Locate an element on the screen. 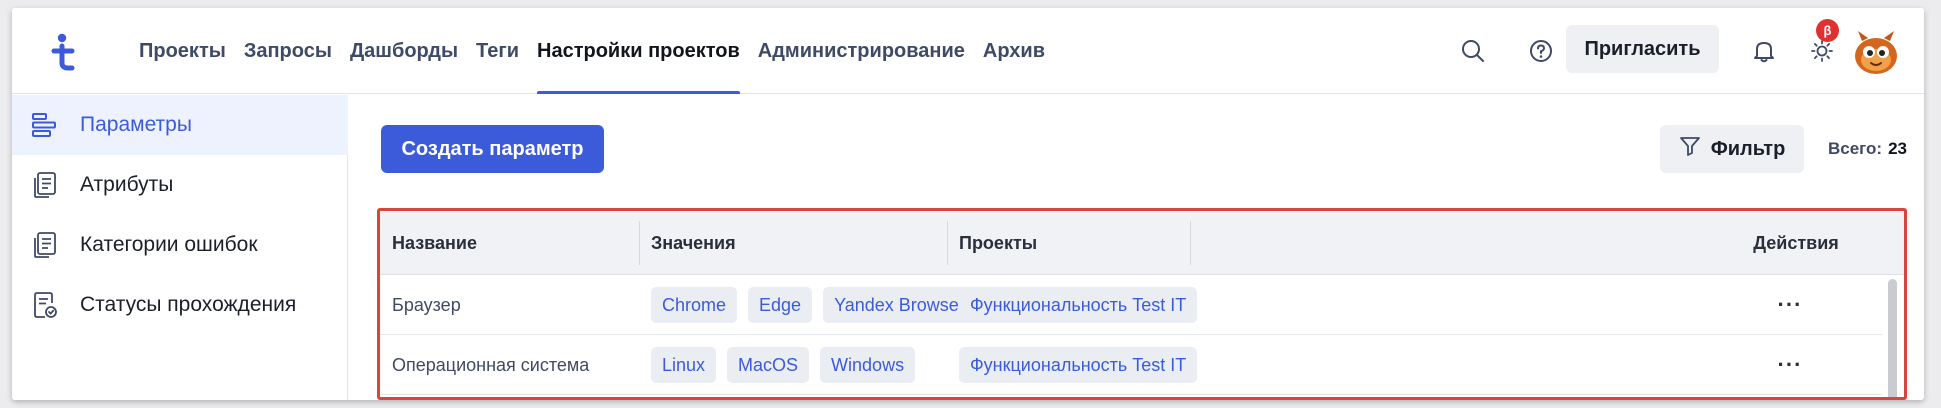 The height and width of the screenshot is (408, 1941). parameter-values: Linux MacOS Windows is located at coordinates (783, 365).